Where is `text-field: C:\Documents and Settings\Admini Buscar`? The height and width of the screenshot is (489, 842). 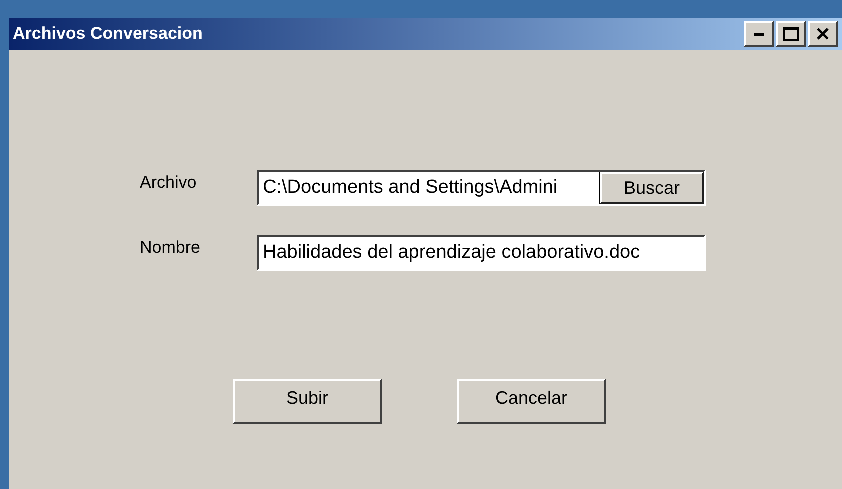
text-field: C:\Documents and Settings\Admini Buscar is located at coordinates (481, 188).